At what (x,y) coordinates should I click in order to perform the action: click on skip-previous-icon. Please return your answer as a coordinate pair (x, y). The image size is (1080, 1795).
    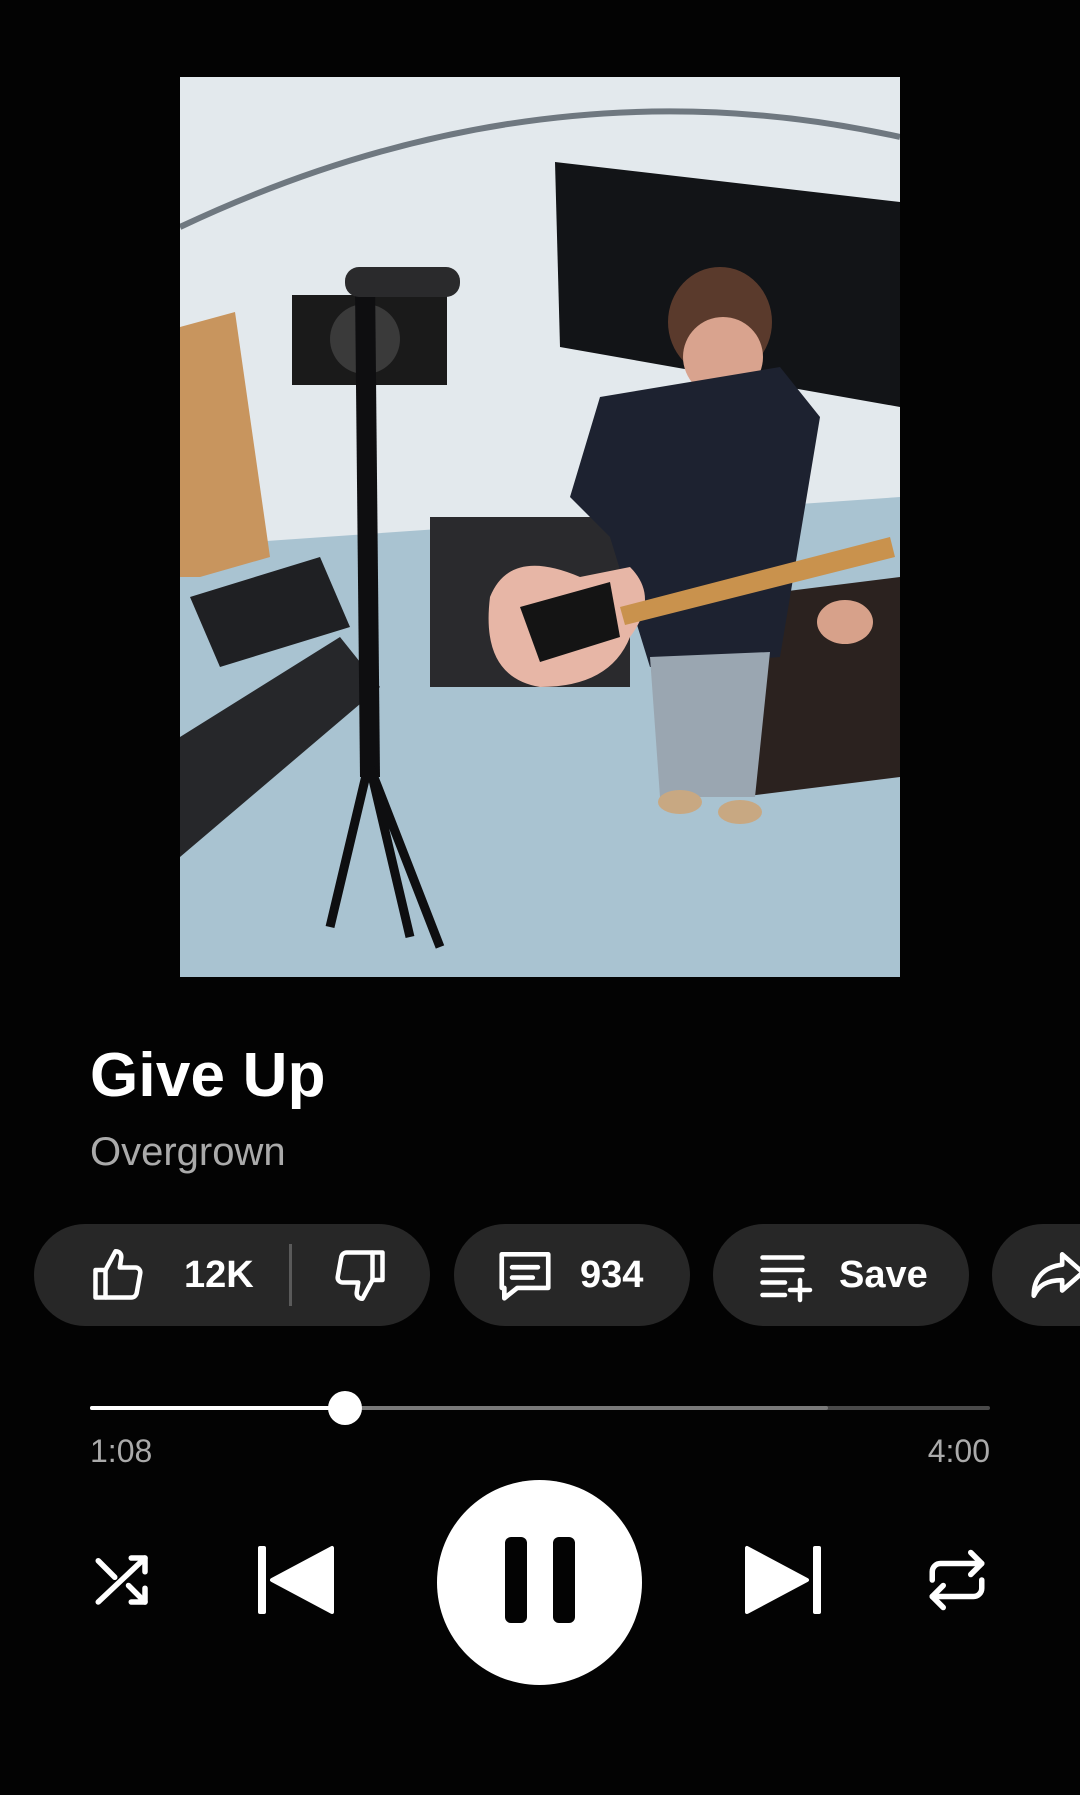
    Looking at the image, I should click on (296, 1582).